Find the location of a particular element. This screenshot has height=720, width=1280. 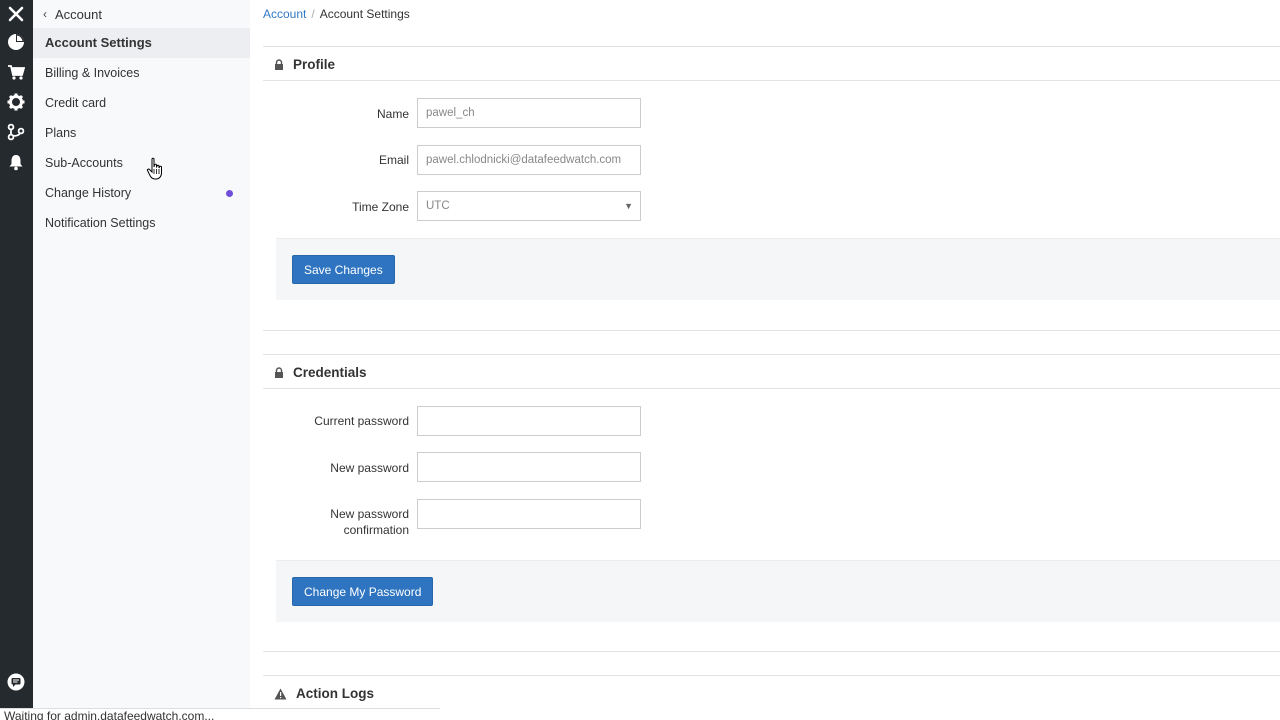

chat-icon is located at coordinates (16, 682).